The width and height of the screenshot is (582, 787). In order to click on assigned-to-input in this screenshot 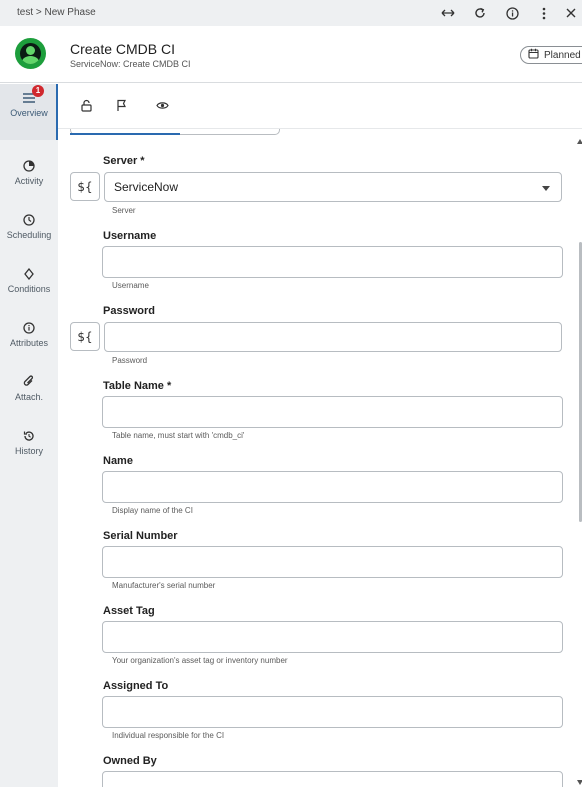, I will do `click(332, 712)`.